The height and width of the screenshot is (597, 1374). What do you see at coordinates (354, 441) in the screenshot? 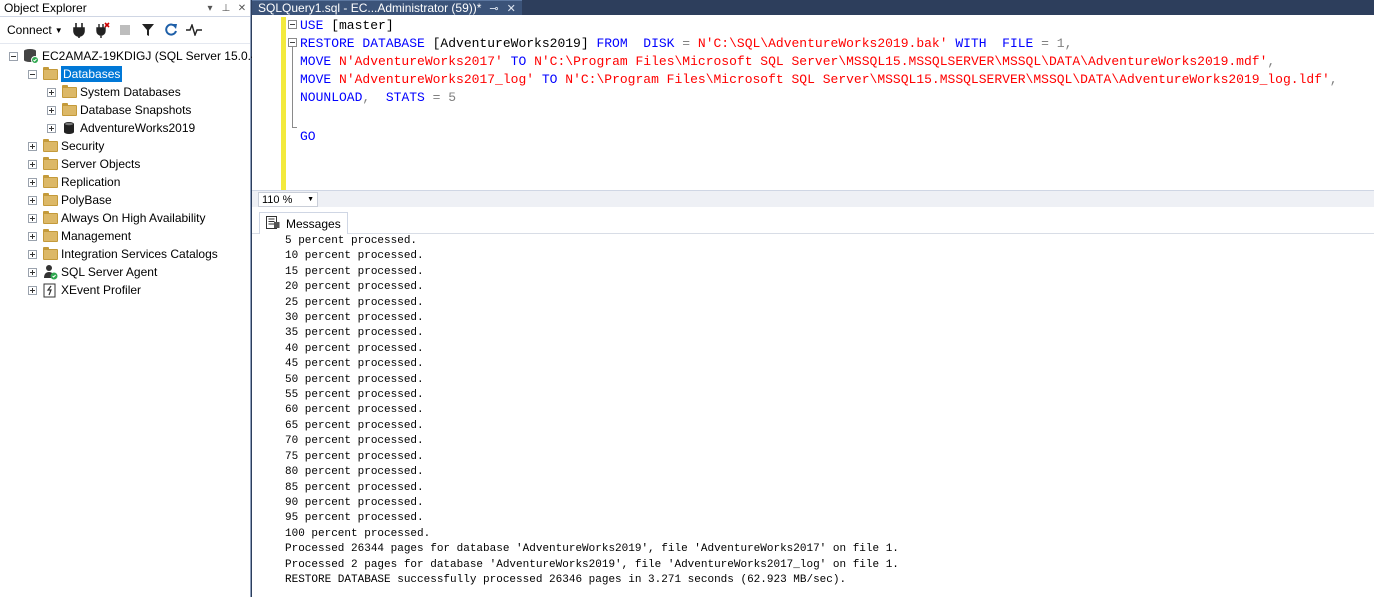
I see `message-line: 70 percent processed.` at bounding box center [354, 441].